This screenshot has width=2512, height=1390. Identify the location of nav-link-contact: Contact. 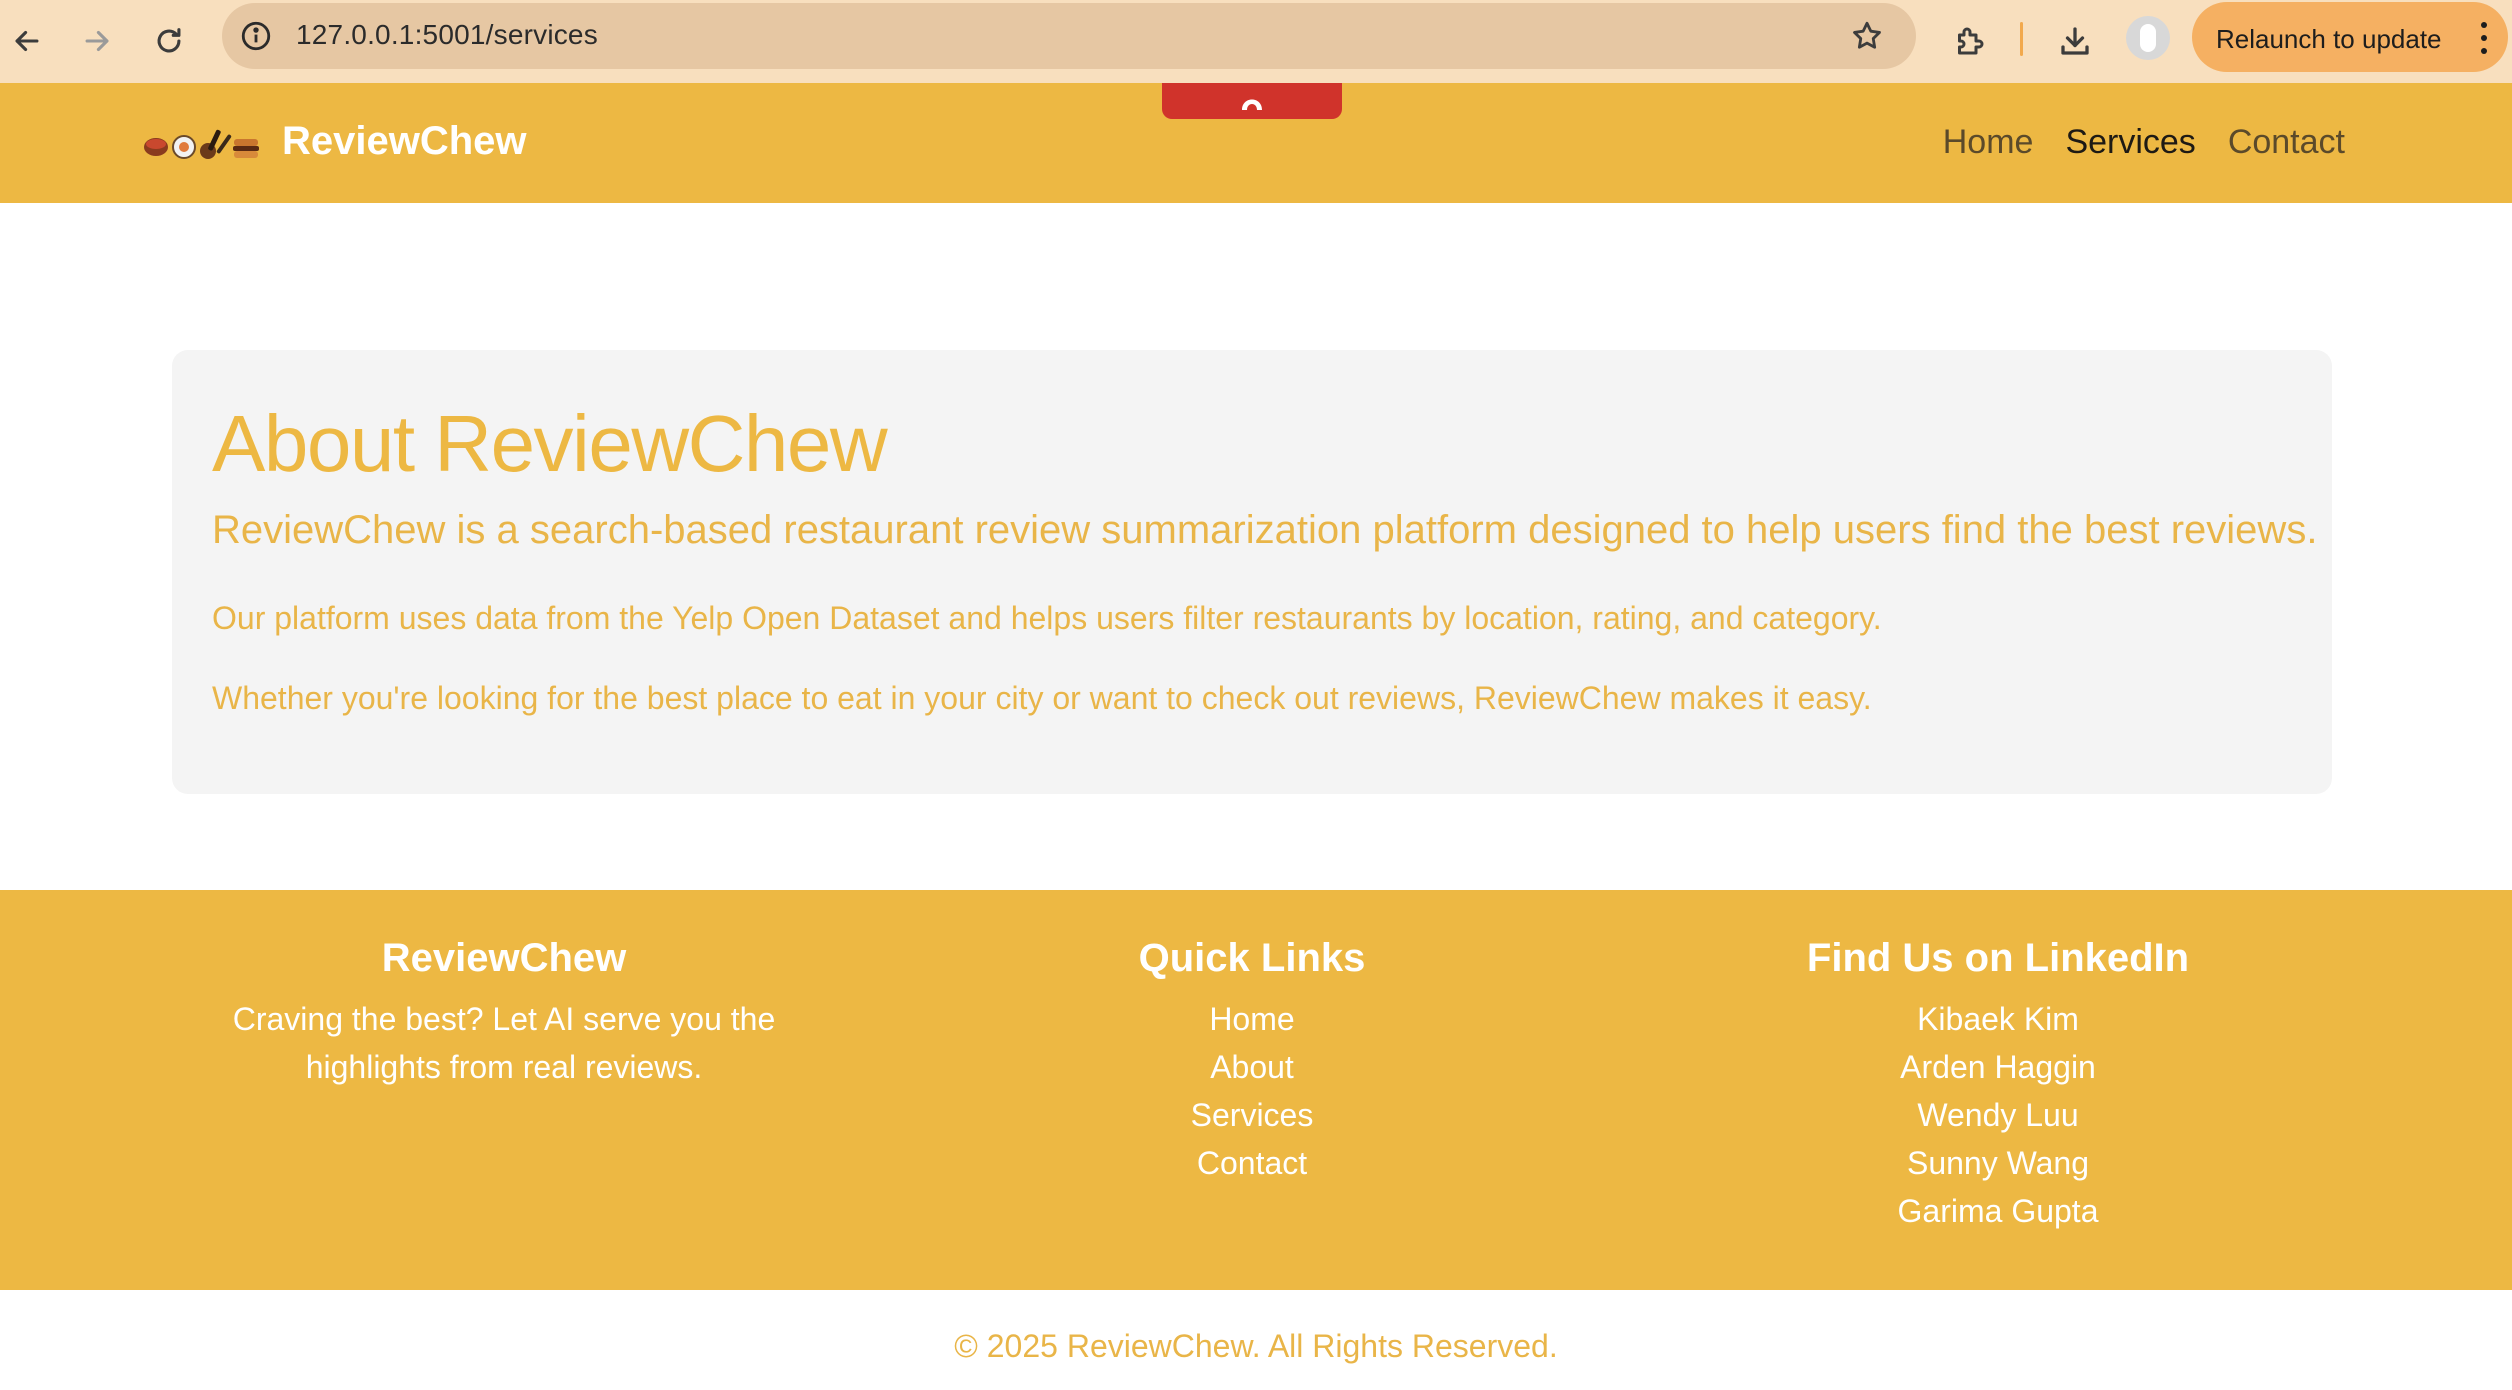
(2286, 142).